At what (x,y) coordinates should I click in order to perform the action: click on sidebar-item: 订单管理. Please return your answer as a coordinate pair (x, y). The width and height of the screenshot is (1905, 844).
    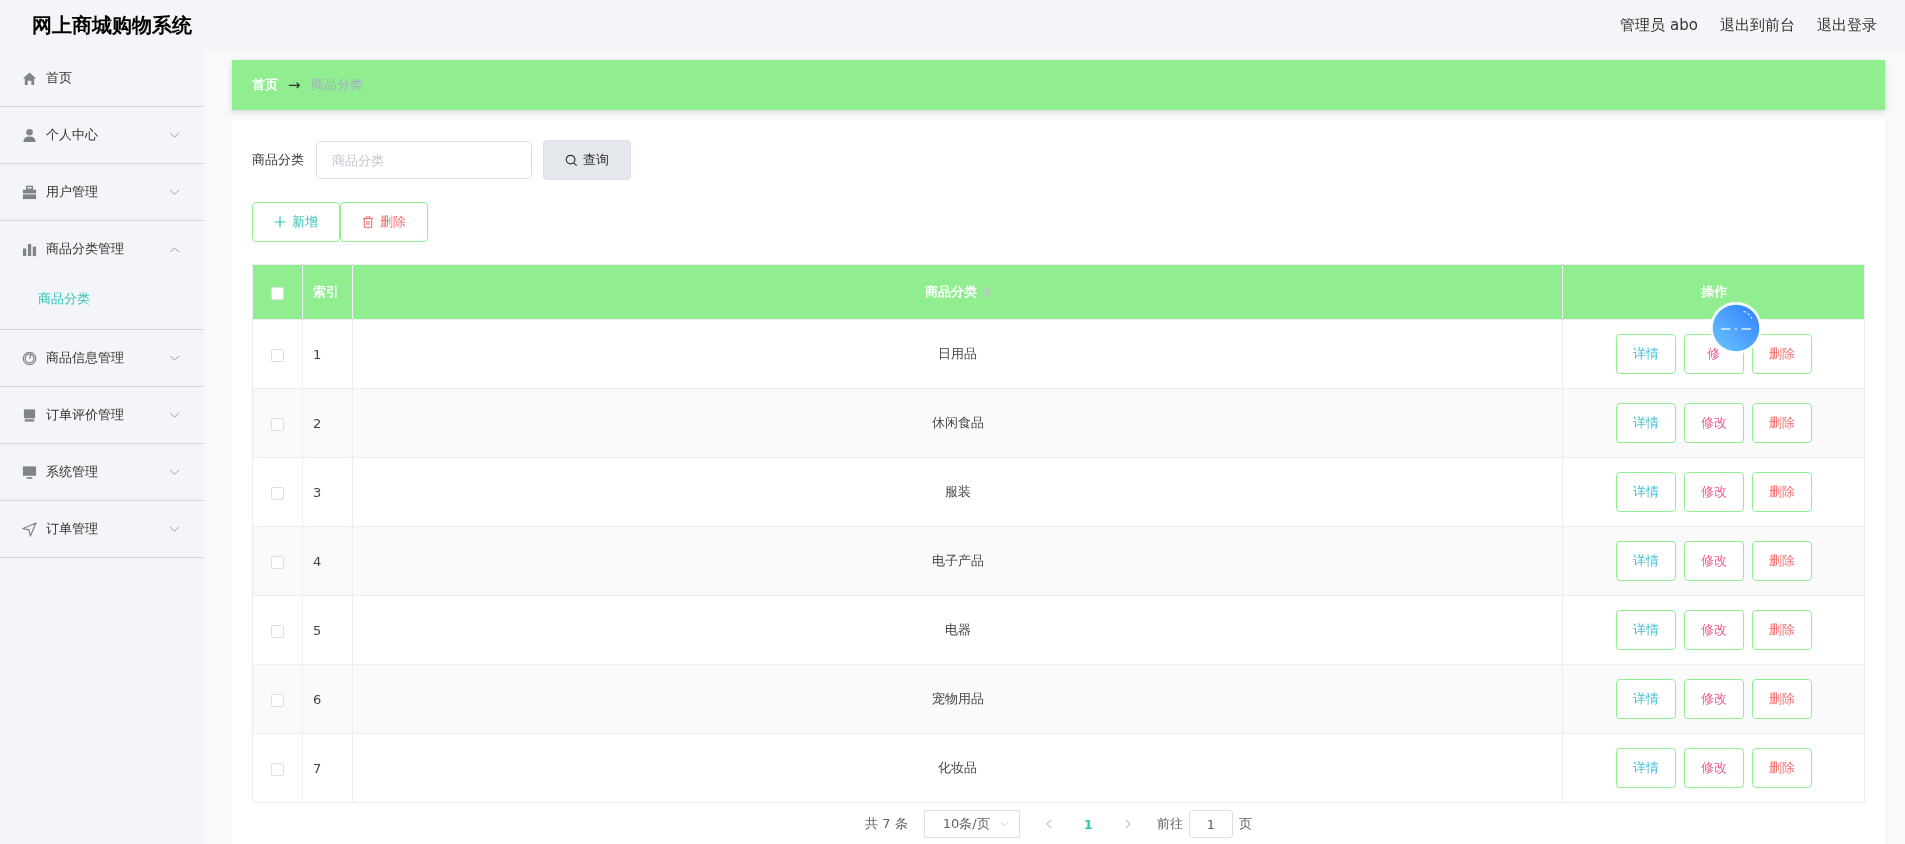
    Looking at the image, I should click on (102, 529).